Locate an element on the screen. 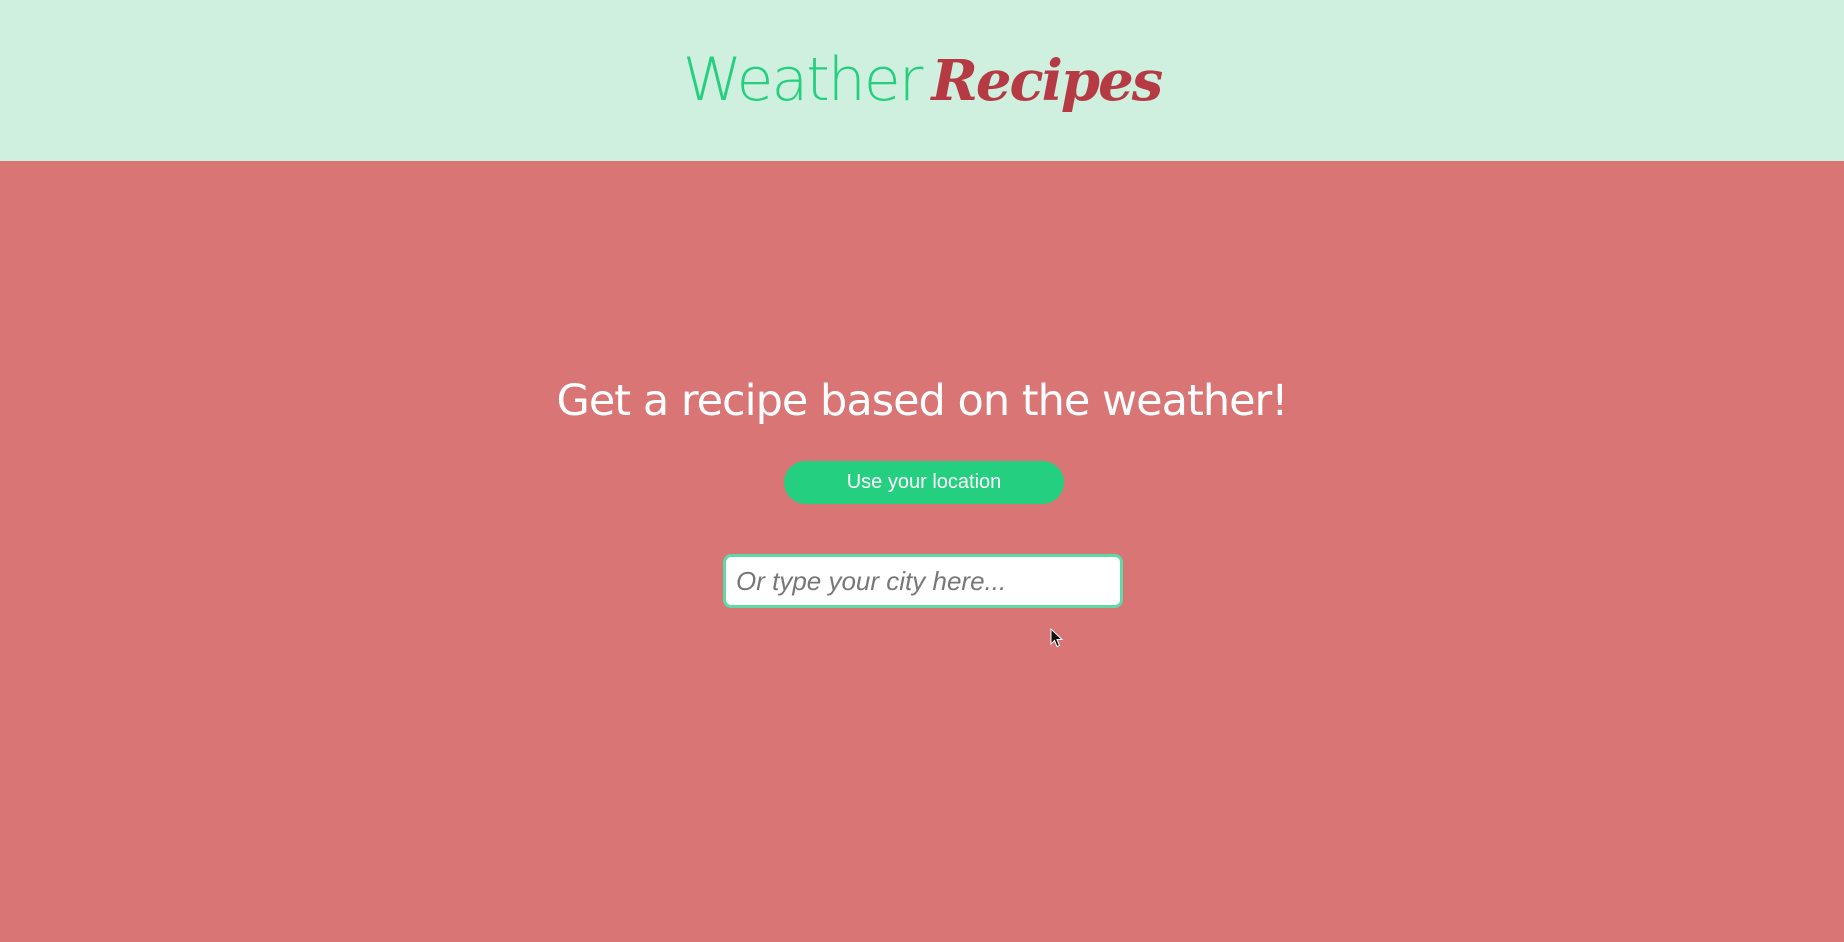 This screenshot has width=1844, height=942. use-location-button: Use your location is located at coordinates (924, 482).